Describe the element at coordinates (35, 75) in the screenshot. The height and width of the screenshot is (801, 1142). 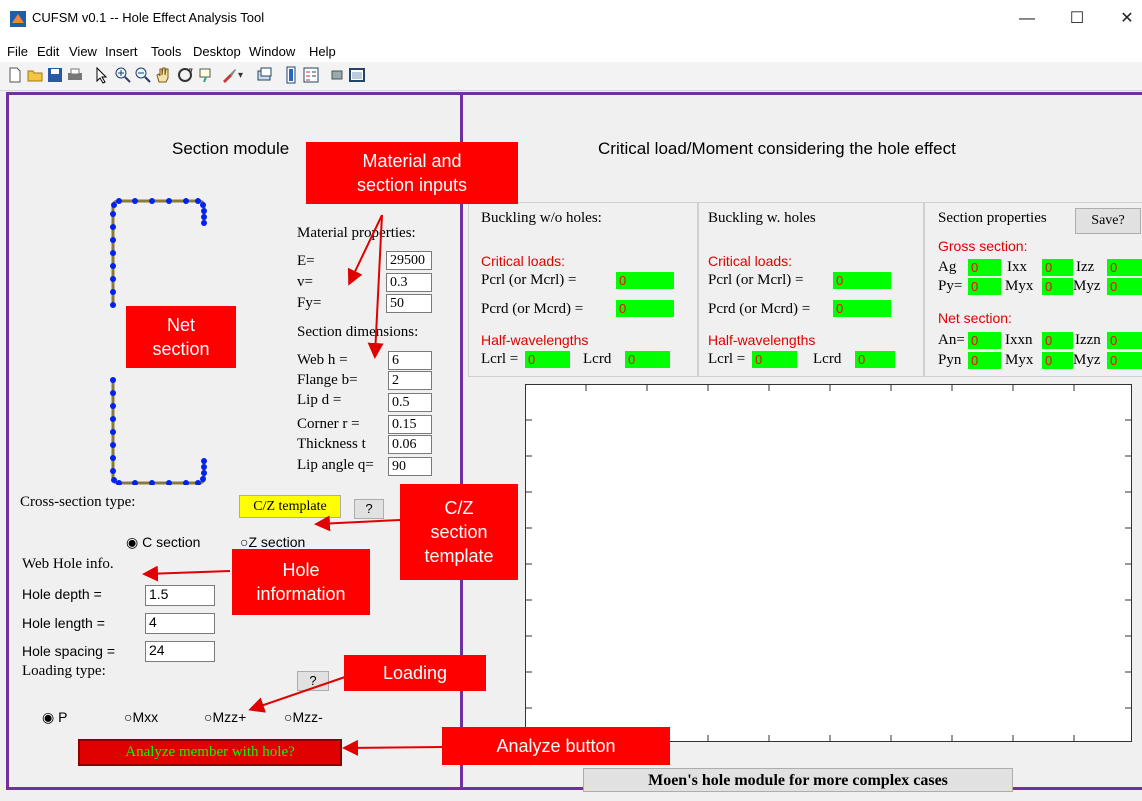
I see `open-folder-icon` at that location.